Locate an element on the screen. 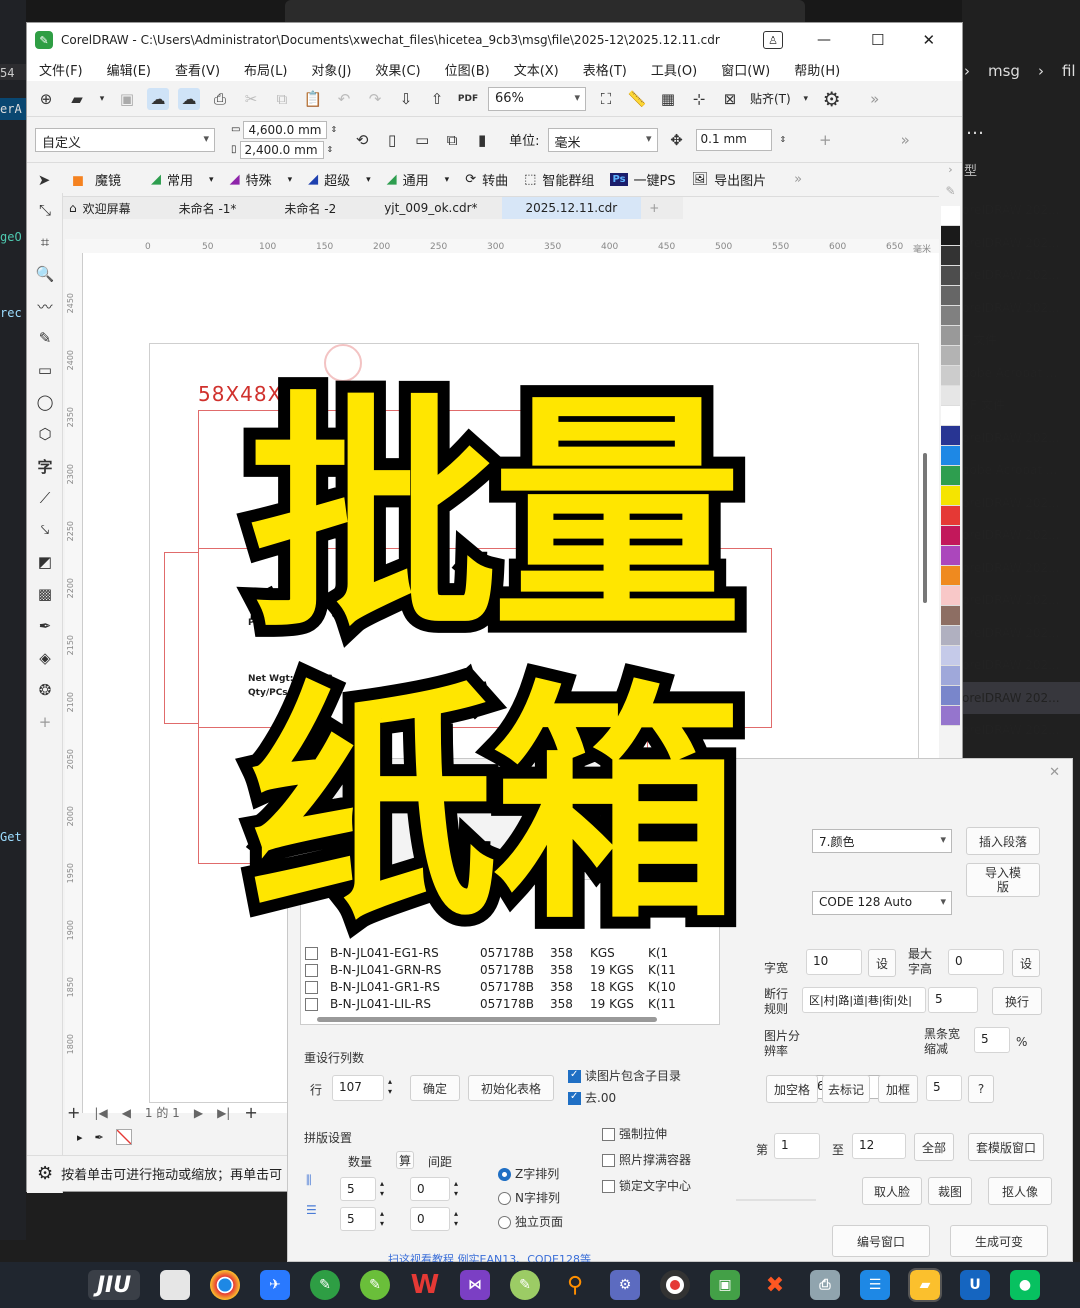  line-break-count-input: 5 is located at coordinates (953, 1000).